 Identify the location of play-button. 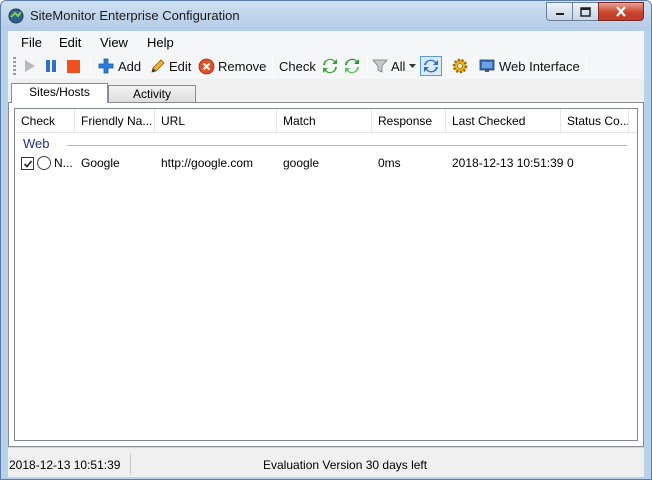
(30, 66).